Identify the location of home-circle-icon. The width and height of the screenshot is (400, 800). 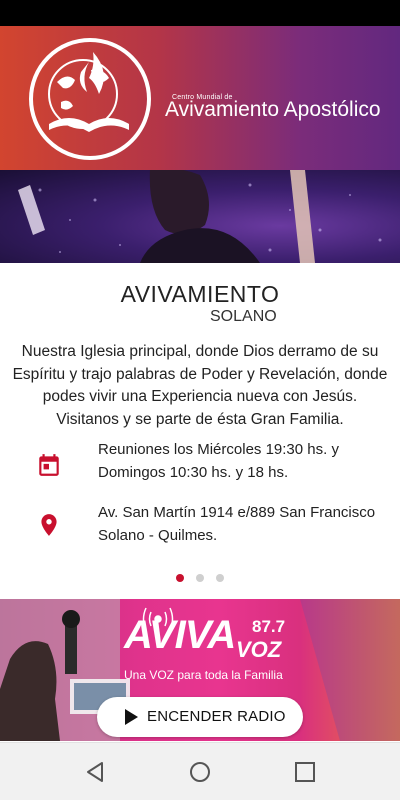
(200, 772).